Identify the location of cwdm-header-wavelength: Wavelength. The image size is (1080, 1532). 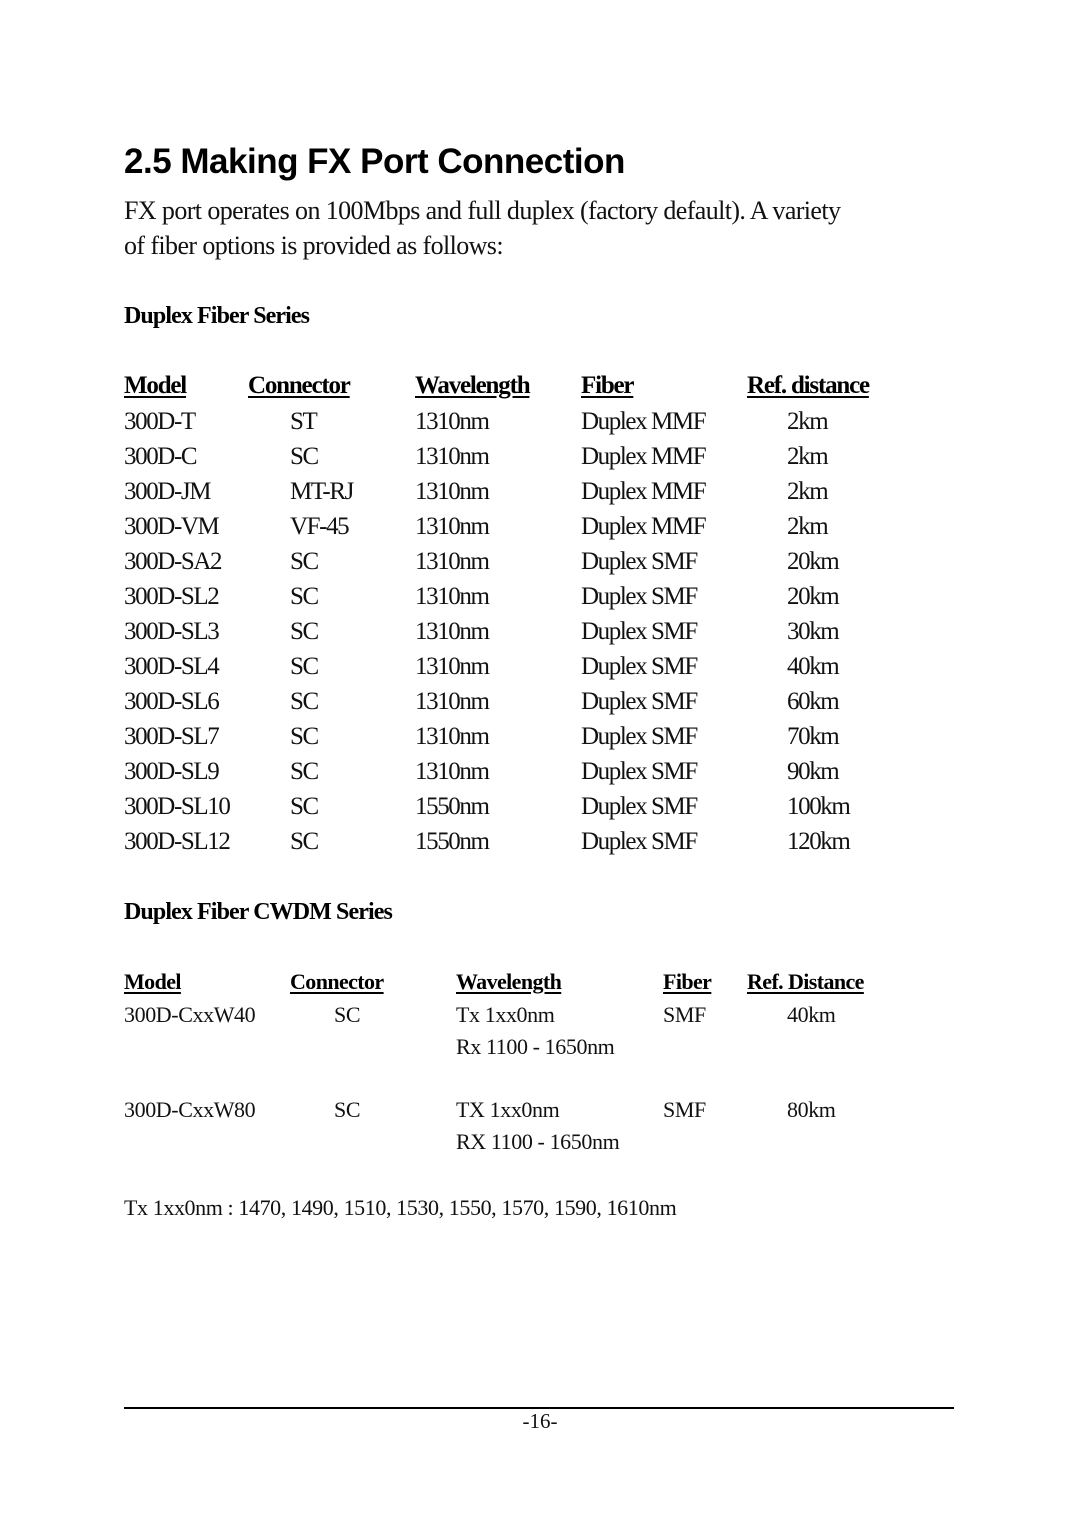
(509, 981).